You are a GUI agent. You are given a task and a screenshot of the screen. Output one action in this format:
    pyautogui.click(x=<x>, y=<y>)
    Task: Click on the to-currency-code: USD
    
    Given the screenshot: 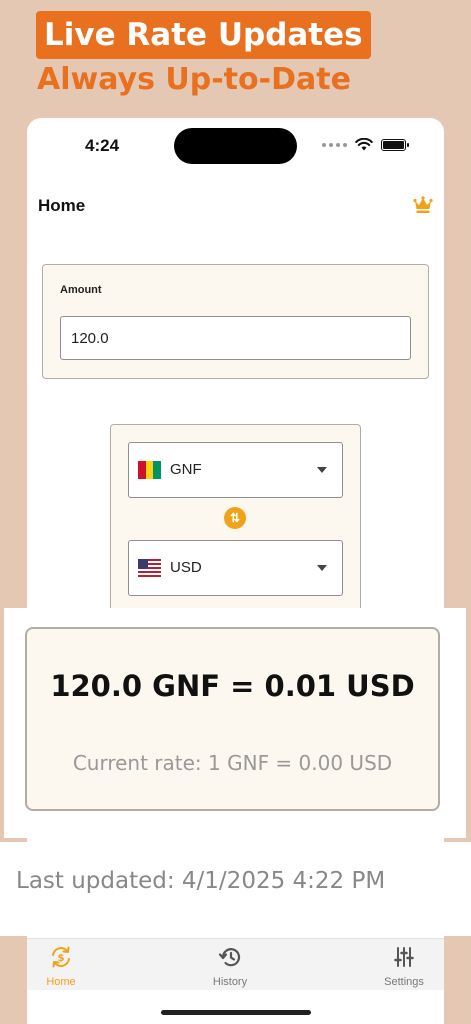 What is the action you would take?
    pyautogui.click(x=186, y=567)
    